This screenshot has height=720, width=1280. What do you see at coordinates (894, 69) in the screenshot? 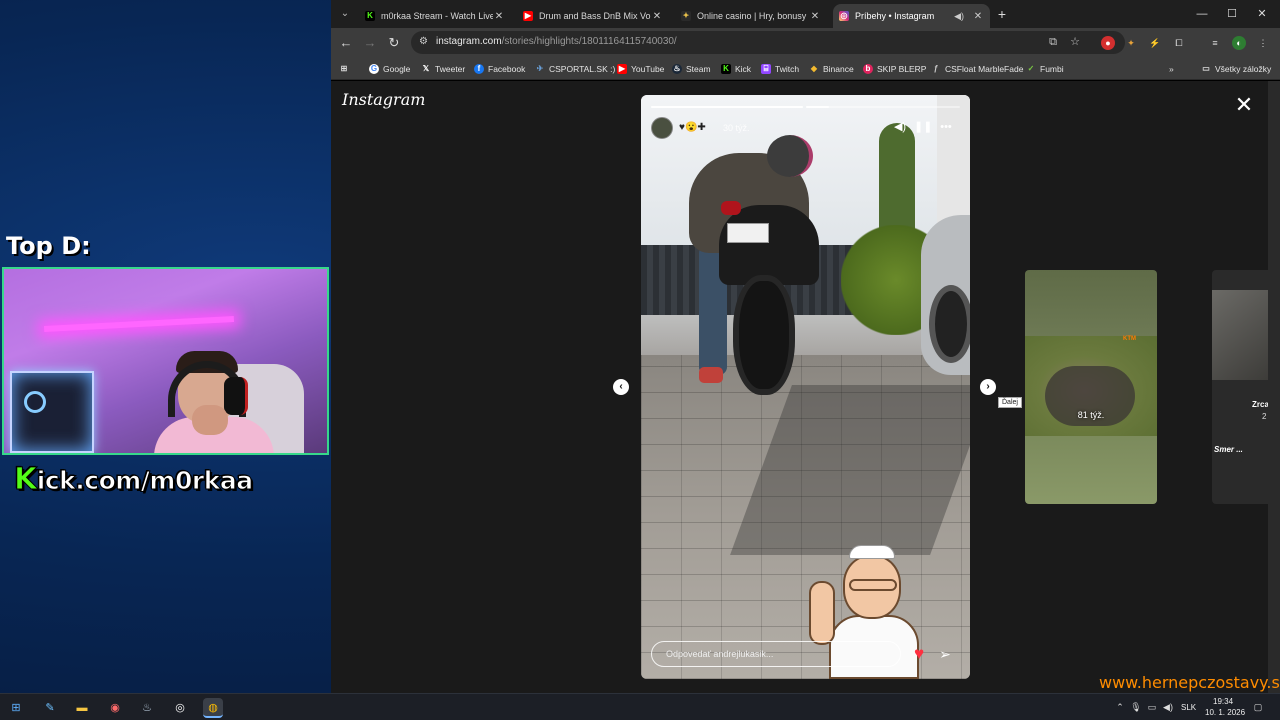
I see `bookmark-skip-blerp: b SKIP BLERP` at bounding box center [894, 69].